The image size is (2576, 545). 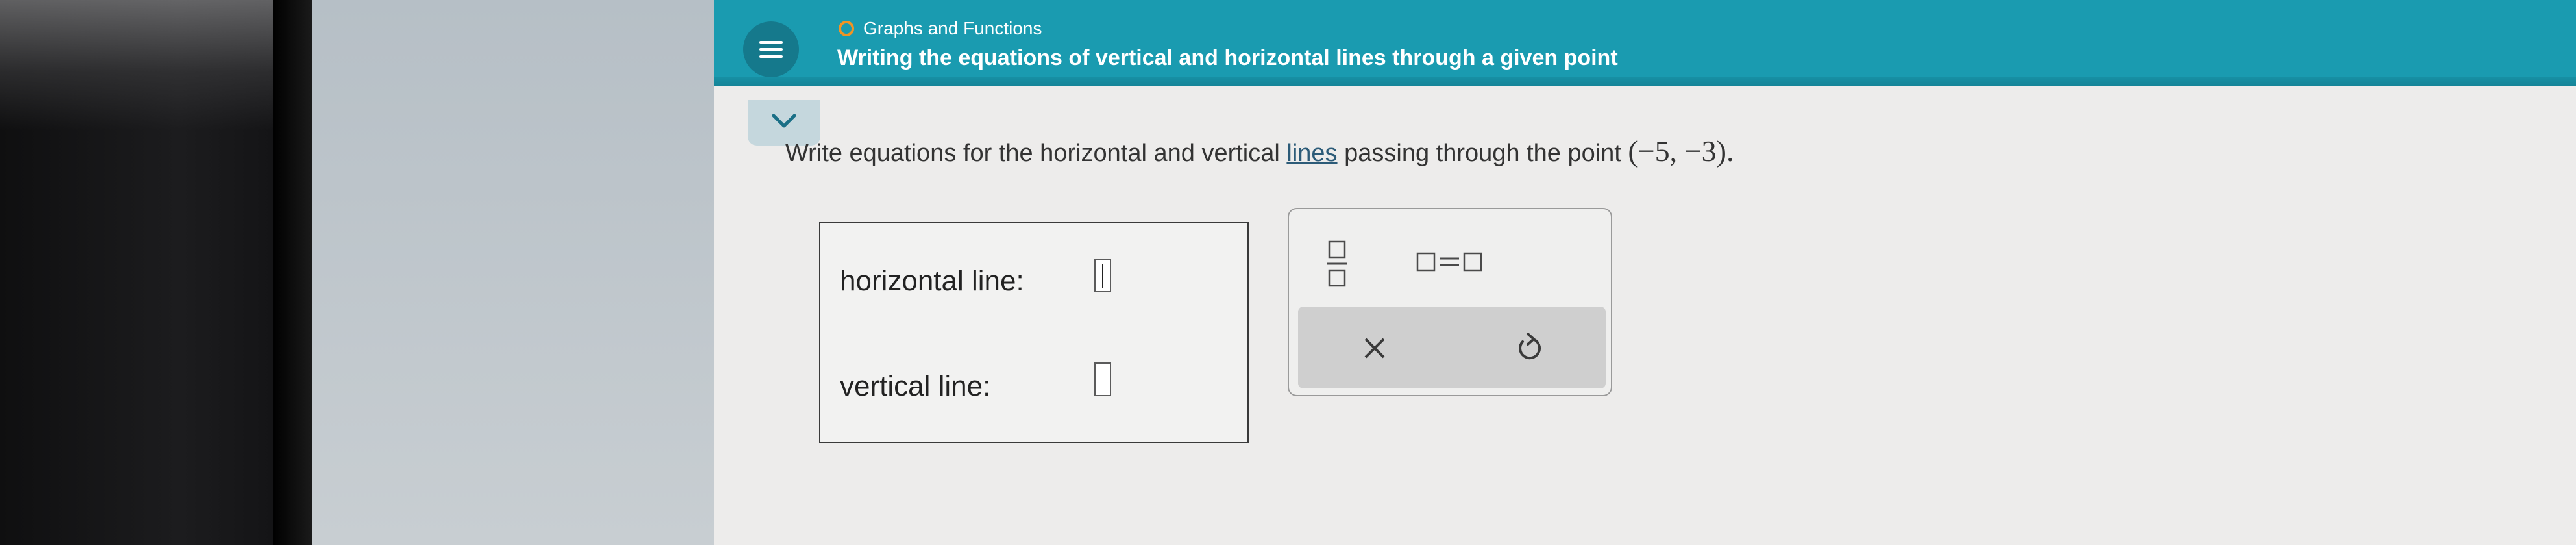 I want to click on tools-footer, so click(x=1452, y=347).